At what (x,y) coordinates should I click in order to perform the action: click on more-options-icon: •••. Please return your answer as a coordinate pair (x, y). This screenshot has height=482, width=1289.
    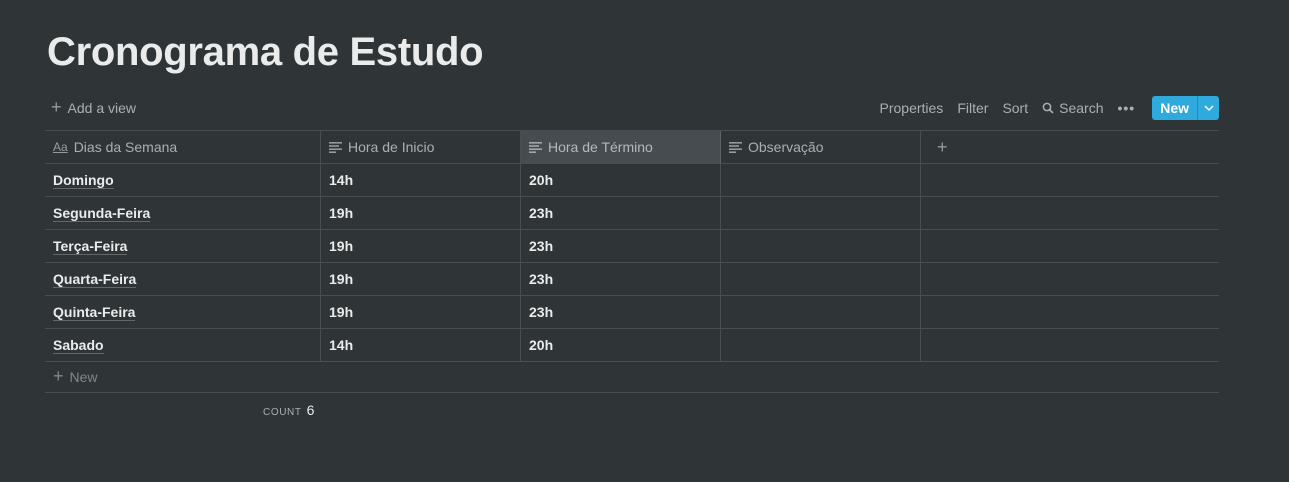
    Looking at the image, I should click on (1126, 108).